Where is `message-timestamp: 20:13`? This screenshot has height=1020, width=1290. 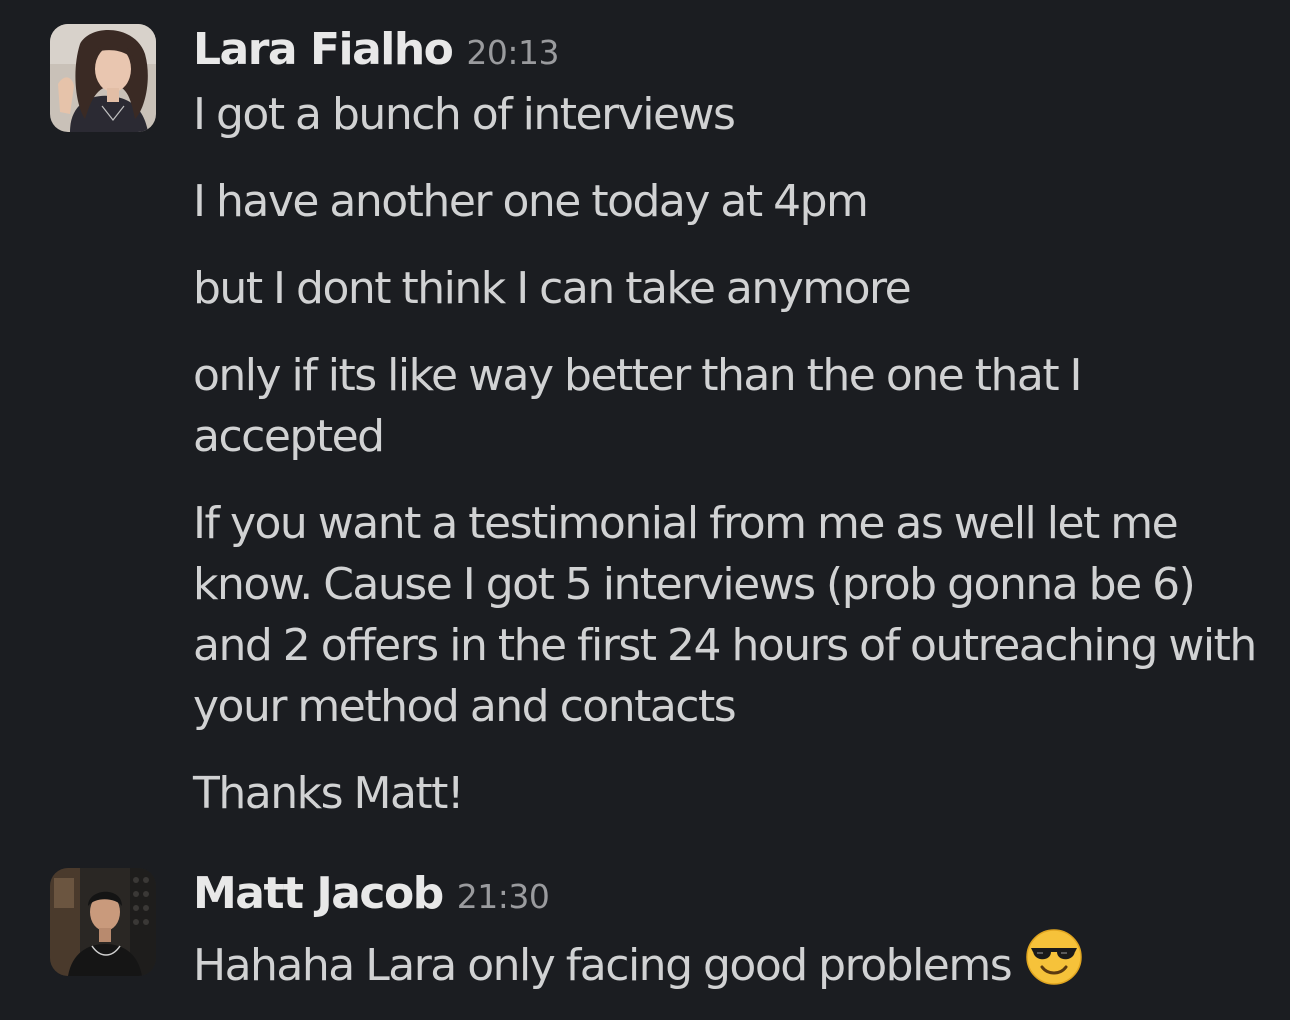
message-timestamp: 20:13 is located at coordinates (512, 52).